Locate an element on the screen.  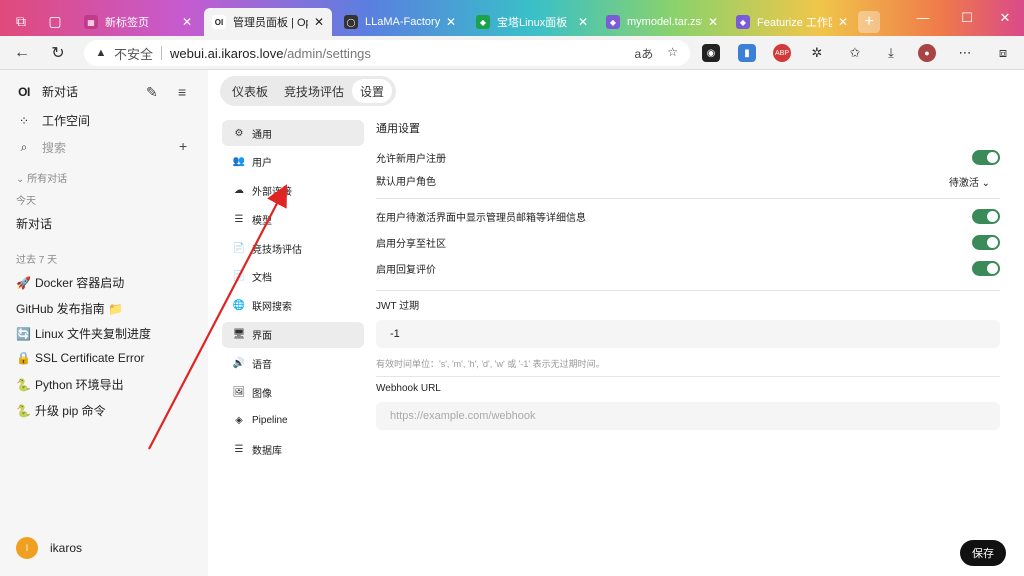
snake-icon: 🐍 is located at coordinates (23, 384).